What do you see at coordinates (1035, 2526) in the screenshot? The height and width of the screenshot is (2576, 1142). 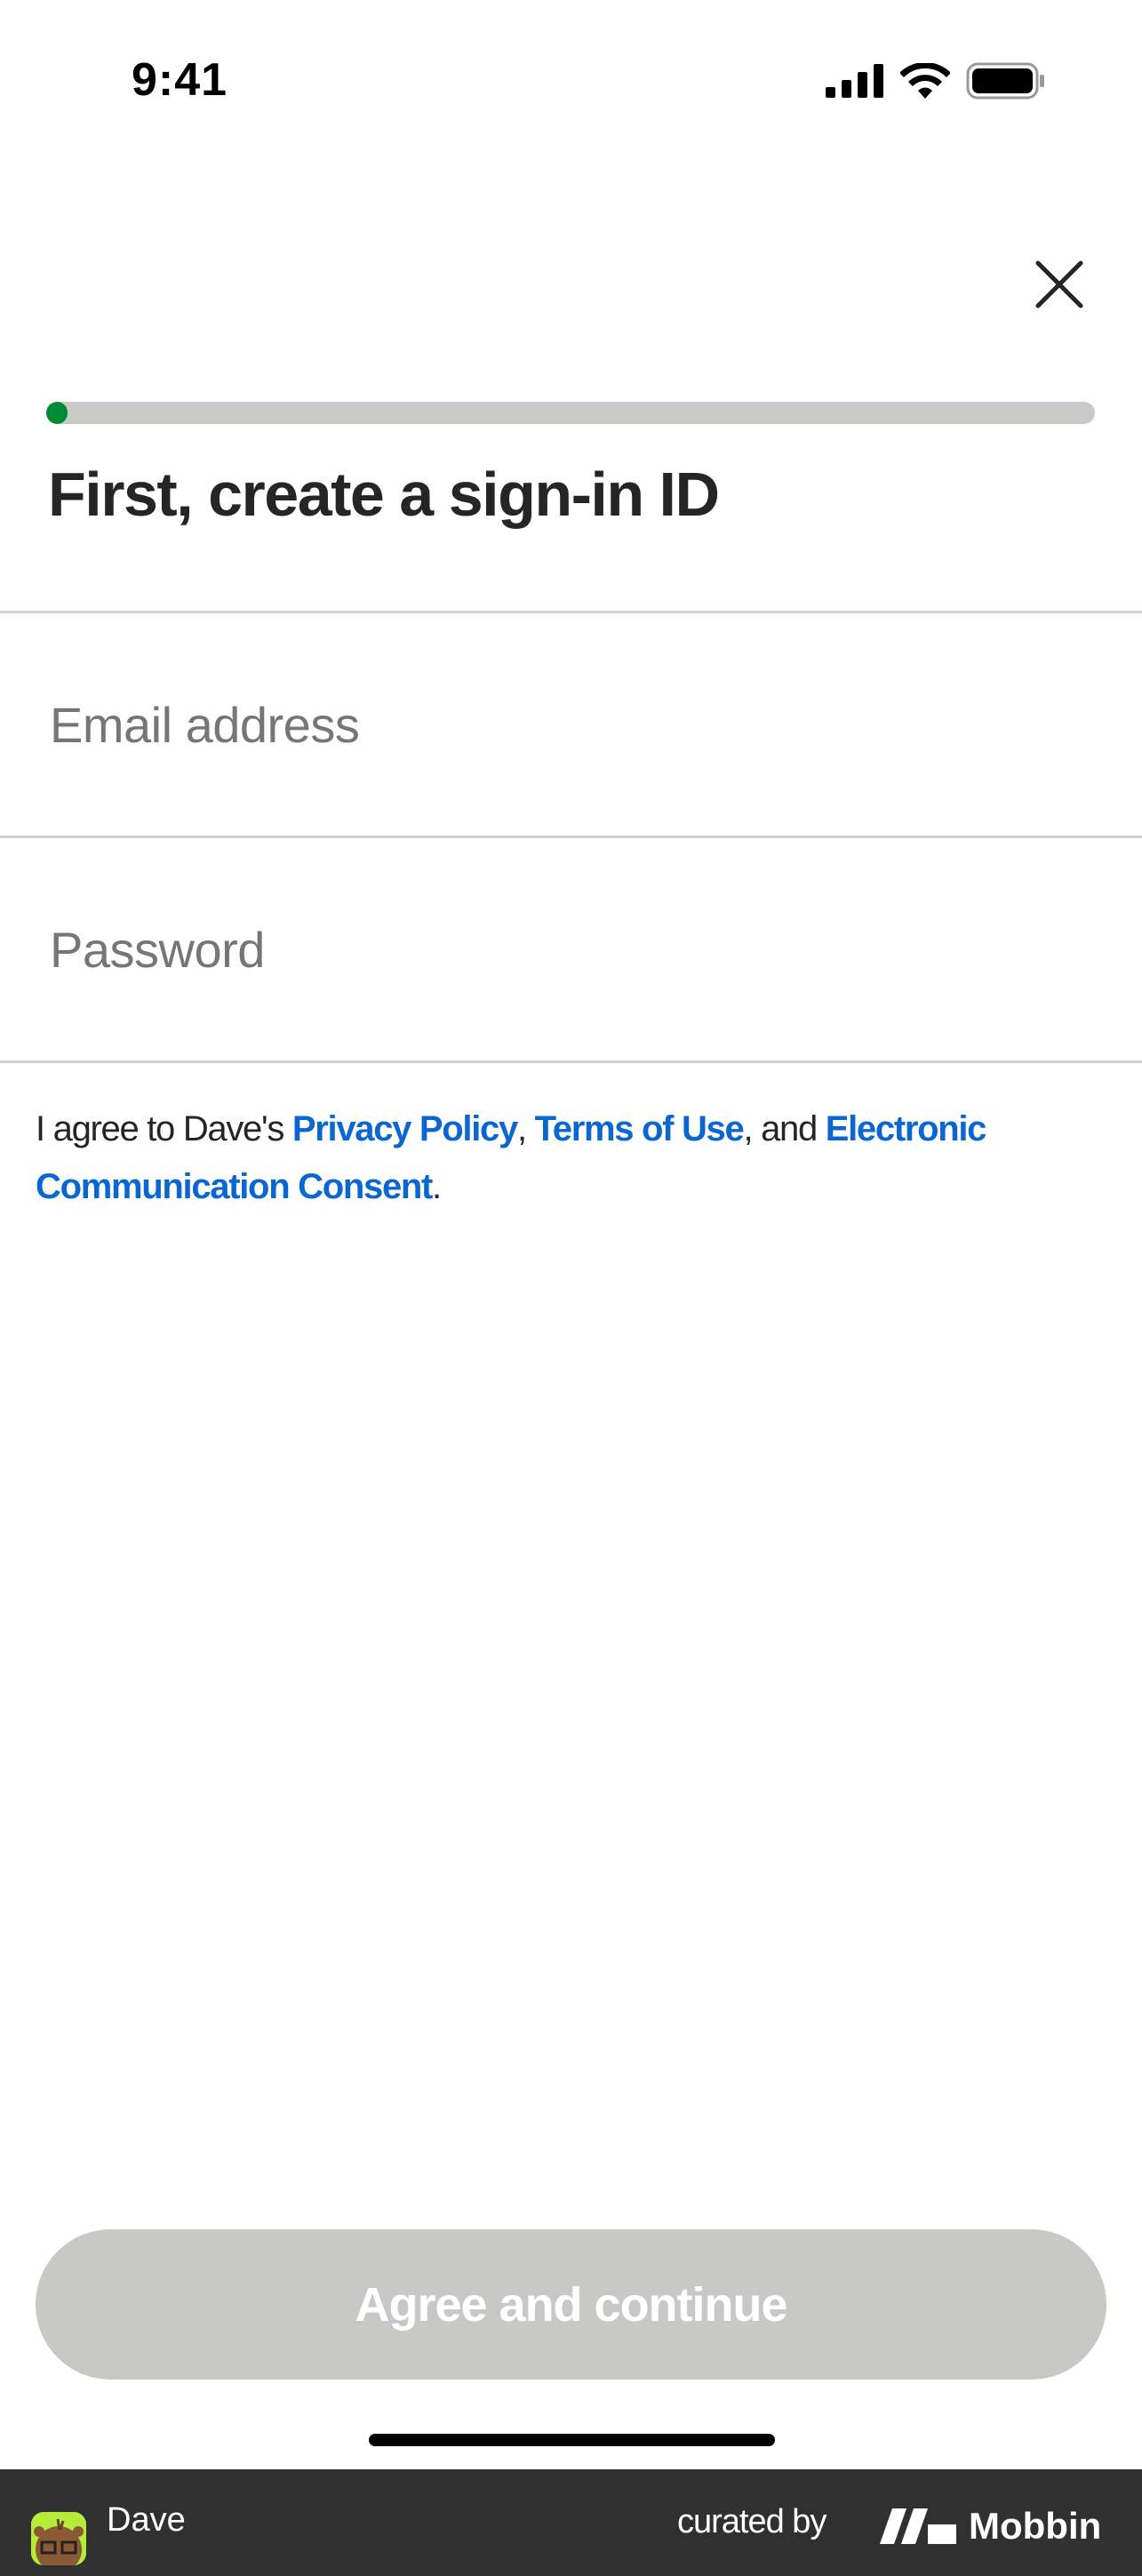 I see `mobbin-brand: Mobbin` at bounding box center [1035, 2526].